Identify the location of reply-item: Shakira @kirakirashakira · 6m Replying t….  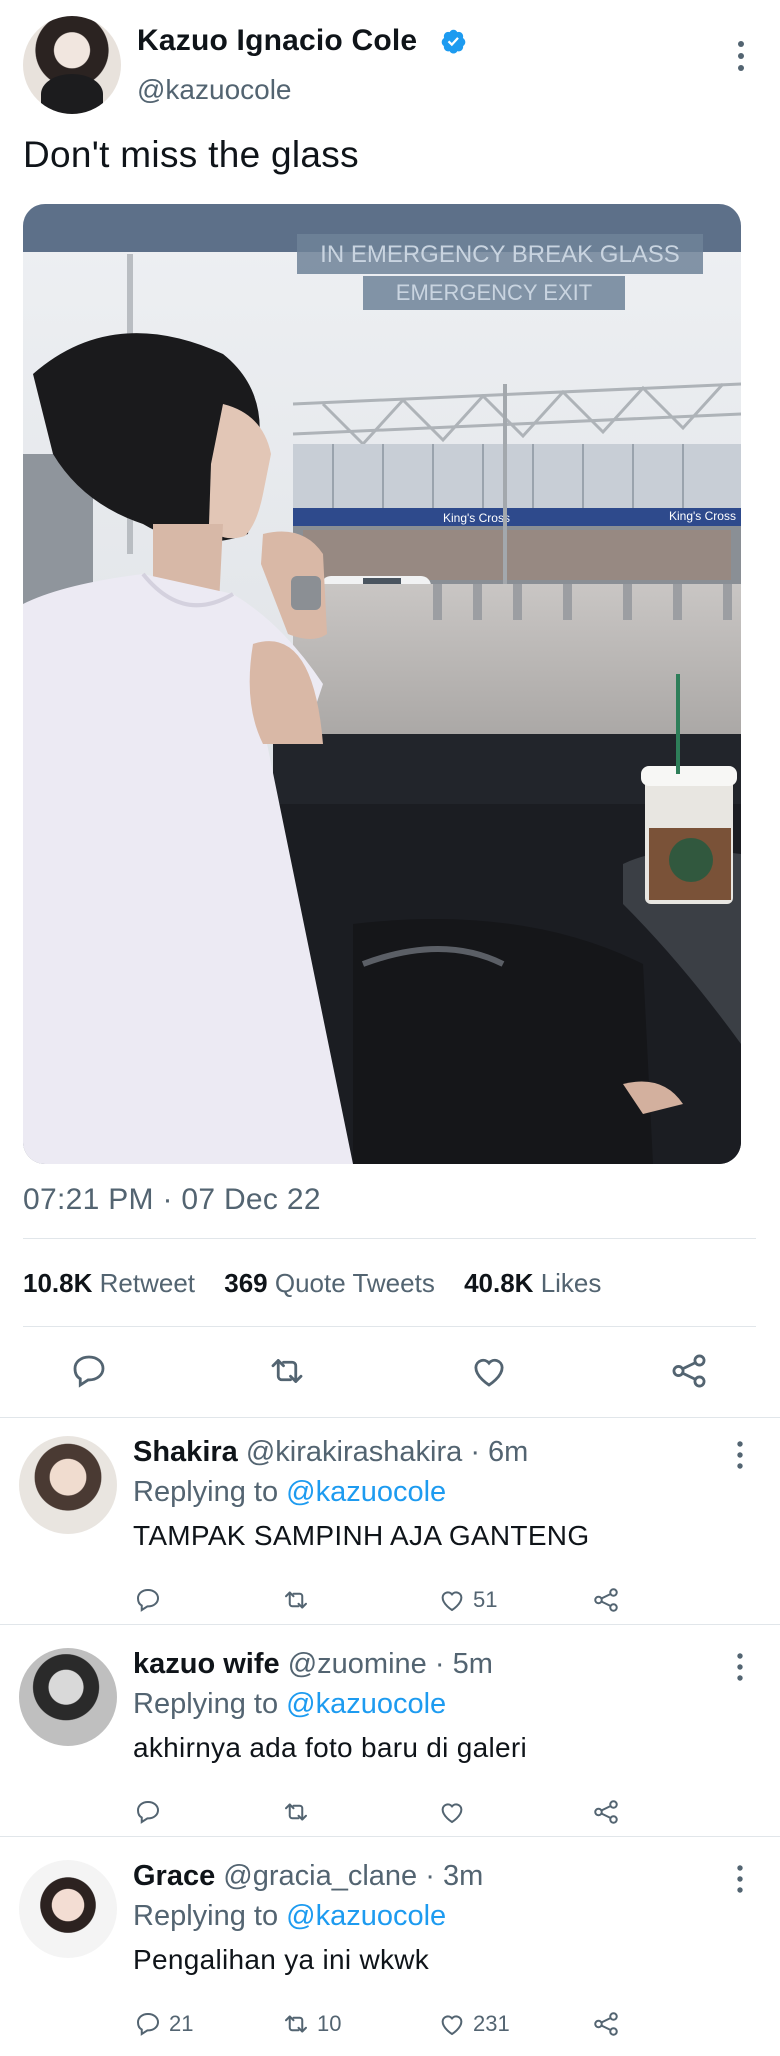
(390, 1527).